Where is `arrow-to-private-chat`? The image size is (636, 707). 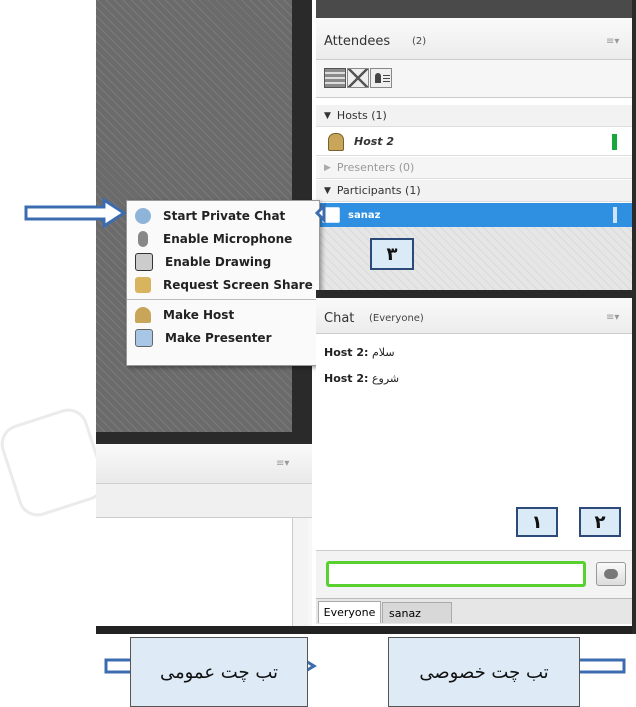 arrow-to-private-chat is located at coordinates (75, 213).